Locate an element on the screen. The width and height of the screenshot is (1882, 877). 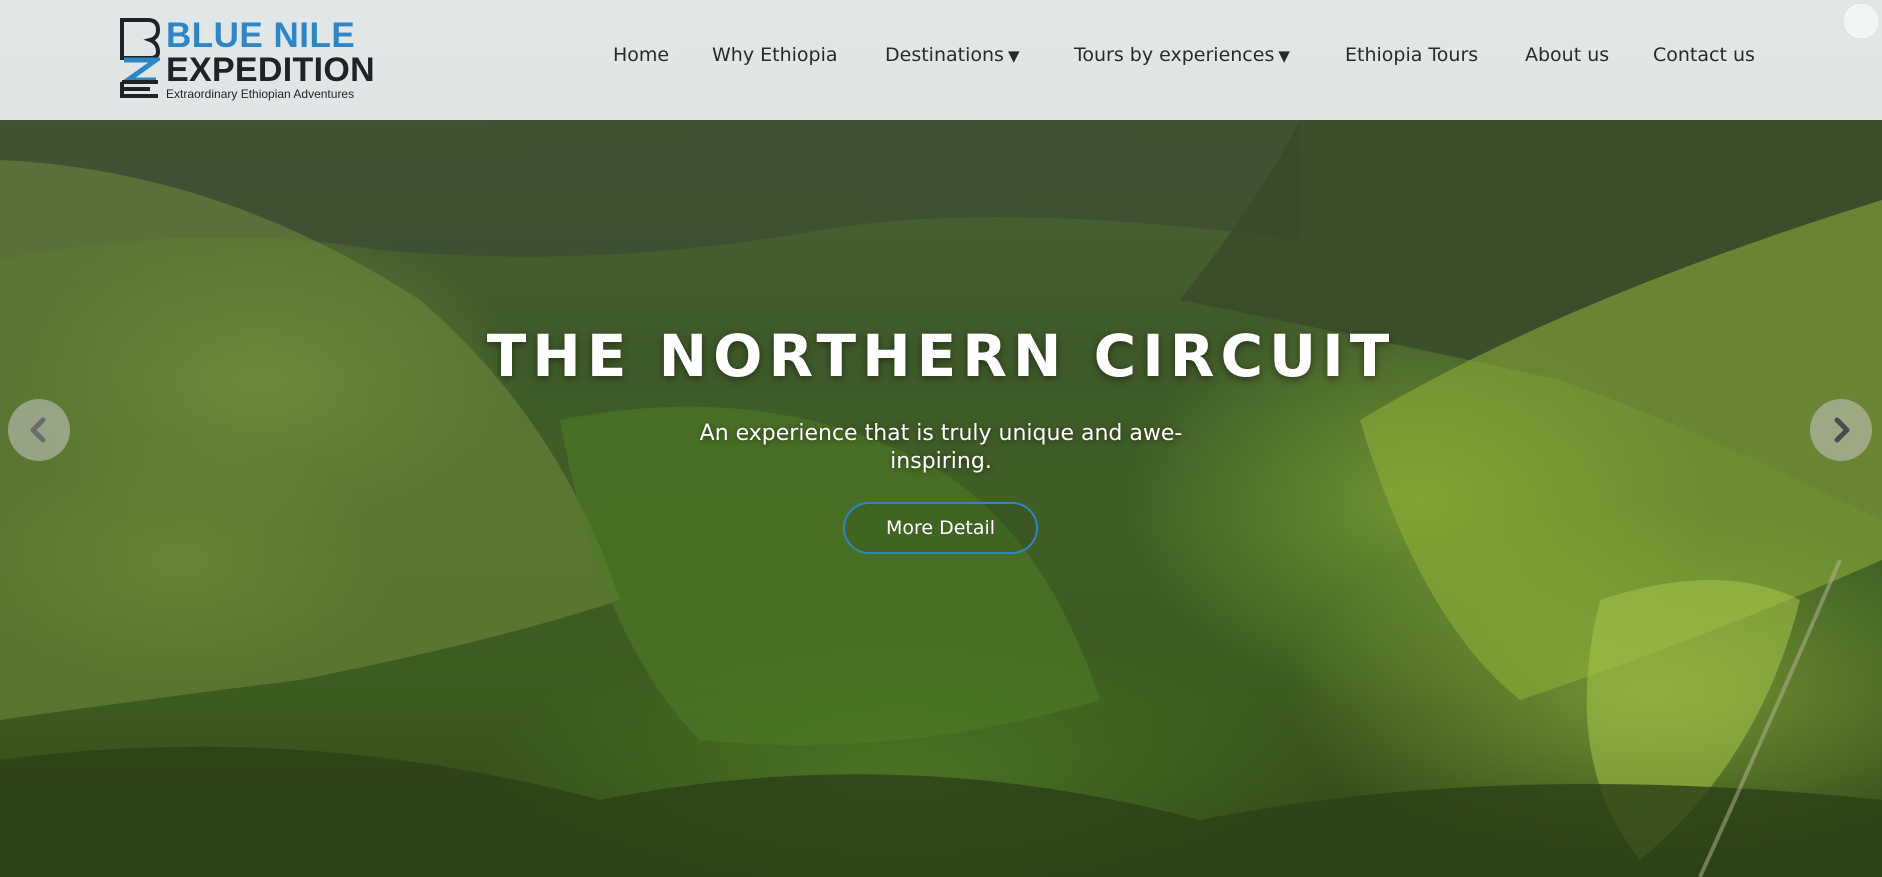
chevron-right-icon is located at coordinates (1842, 430).